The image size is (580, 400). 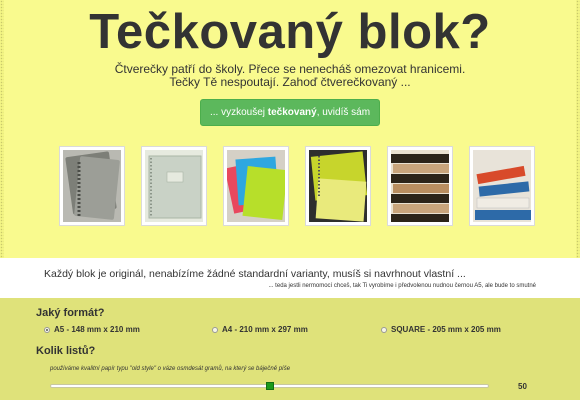 I want to click on notebooks-colorful-image, so click(x=256, y=186).